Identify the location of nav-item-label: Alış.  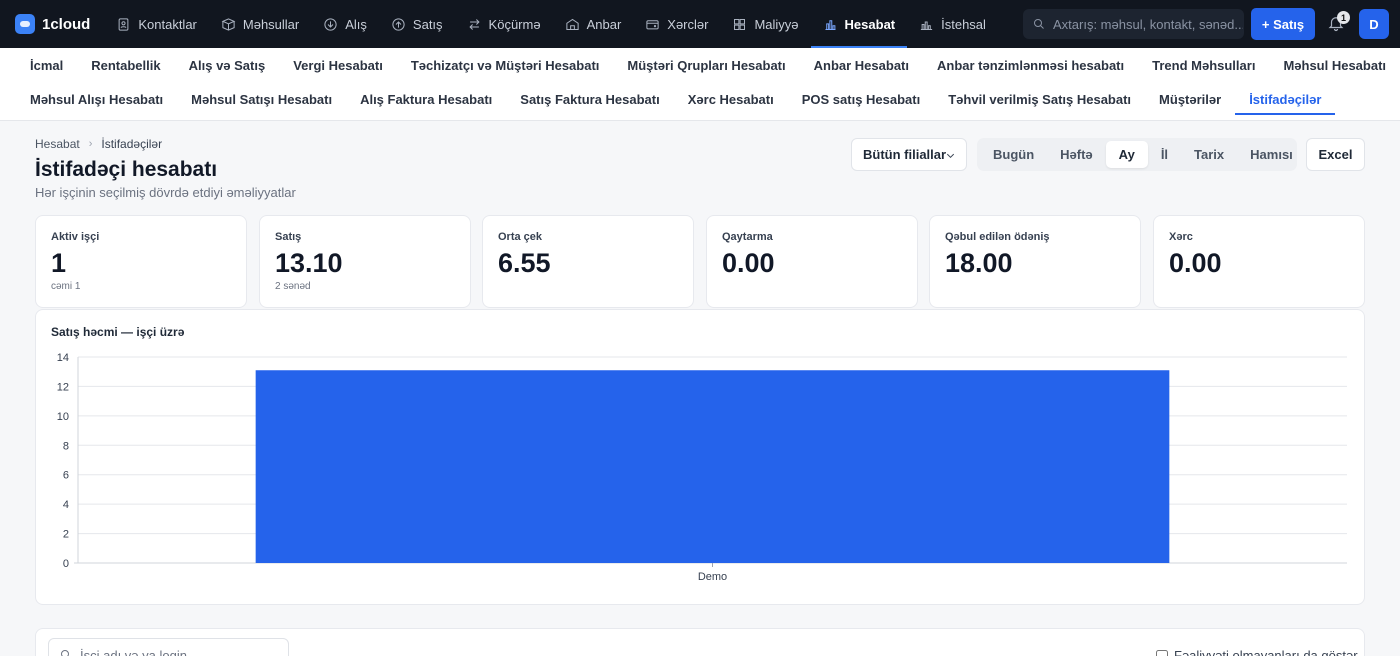
(356, 24).